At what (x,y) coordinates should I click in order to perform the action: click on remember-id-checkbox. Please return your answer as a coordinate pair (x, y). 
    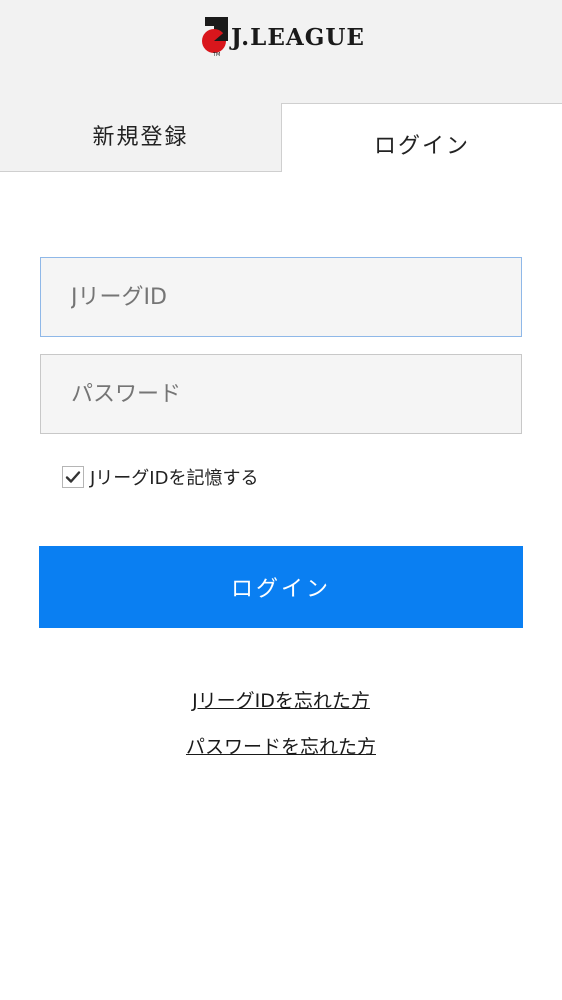
    Looking at the image, I should click on (73, 477).